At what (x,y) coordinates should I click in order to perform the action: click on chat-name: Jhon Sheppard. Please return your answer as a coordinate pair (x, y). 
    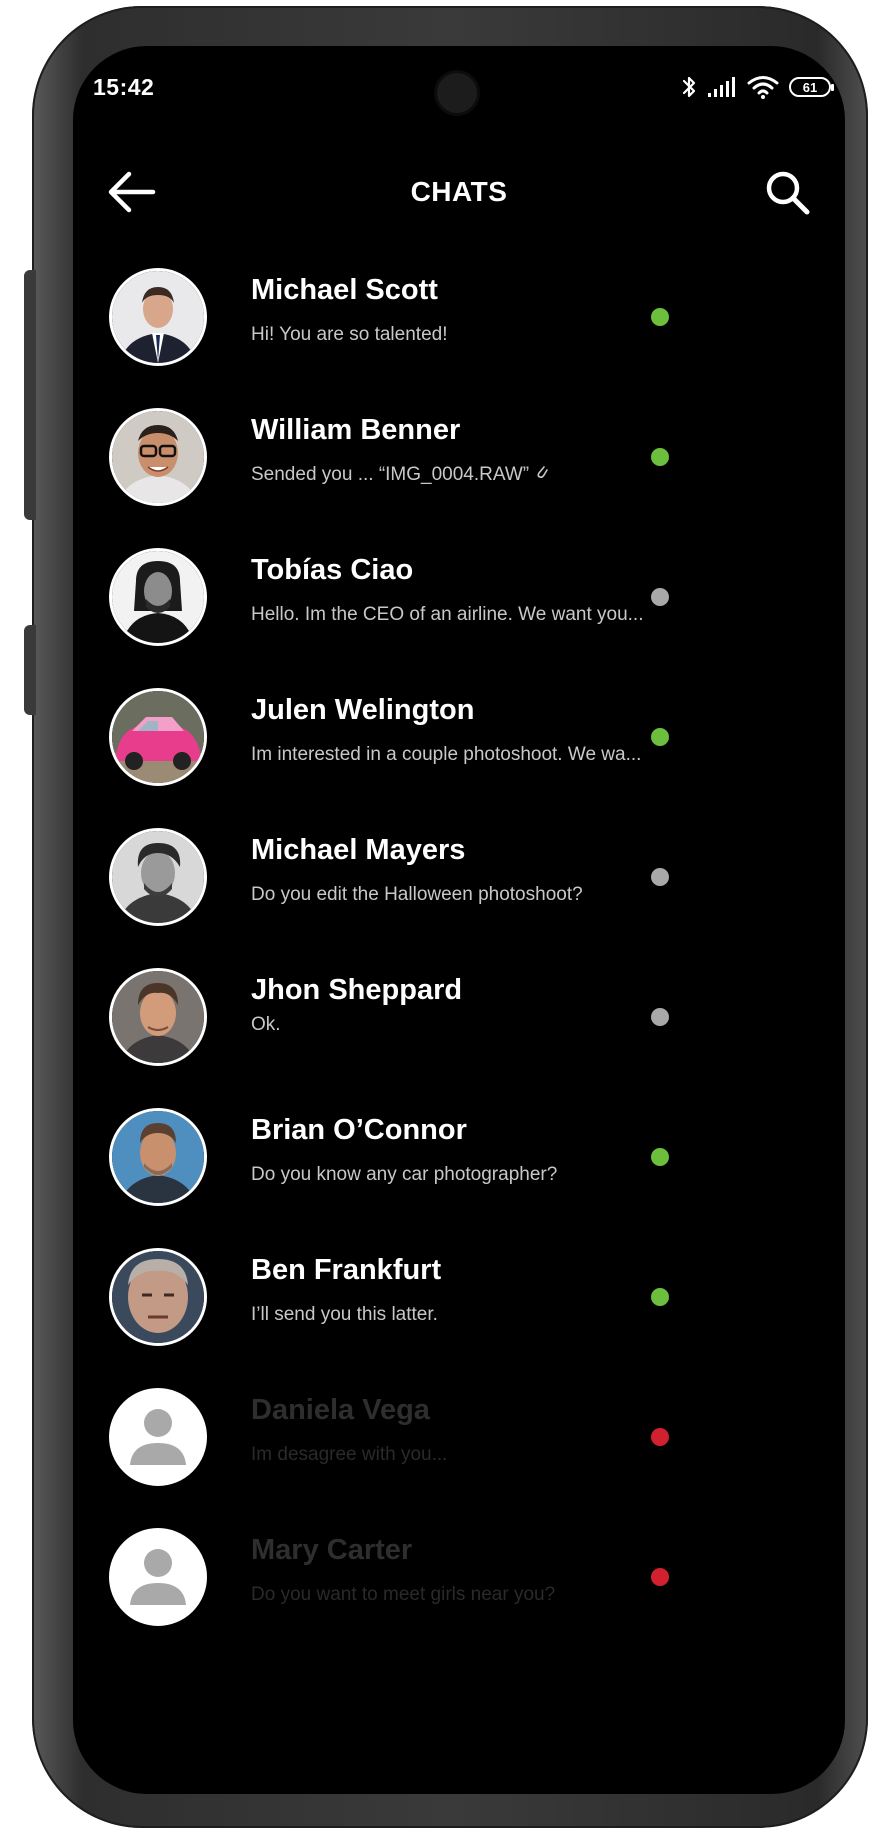
    Looking at the image, I should click on (357, 990).